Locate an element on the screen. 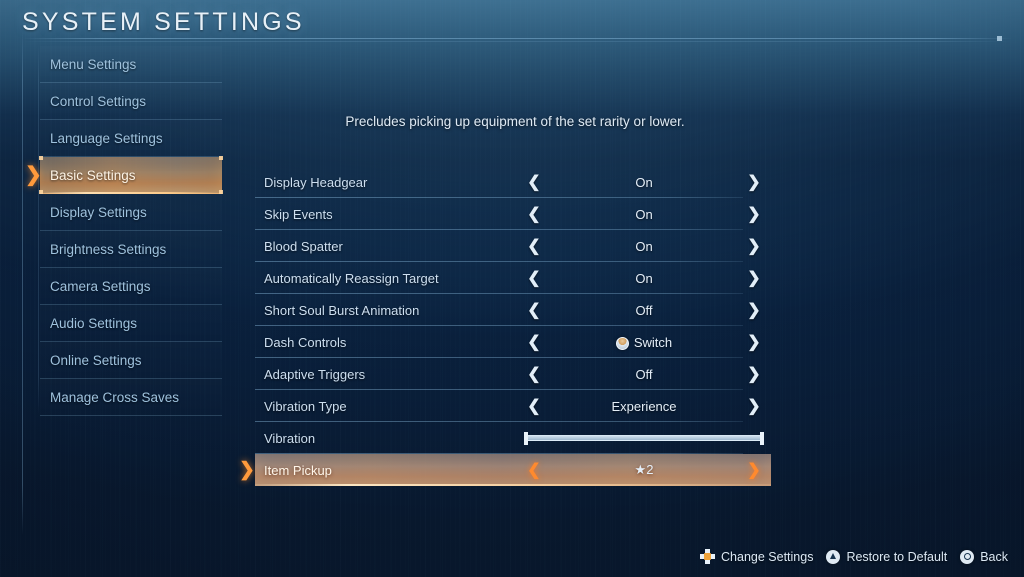 This screenshot has width=1024, height=577. footer-hint: Restore to Default is located at coordinates (887, 556).